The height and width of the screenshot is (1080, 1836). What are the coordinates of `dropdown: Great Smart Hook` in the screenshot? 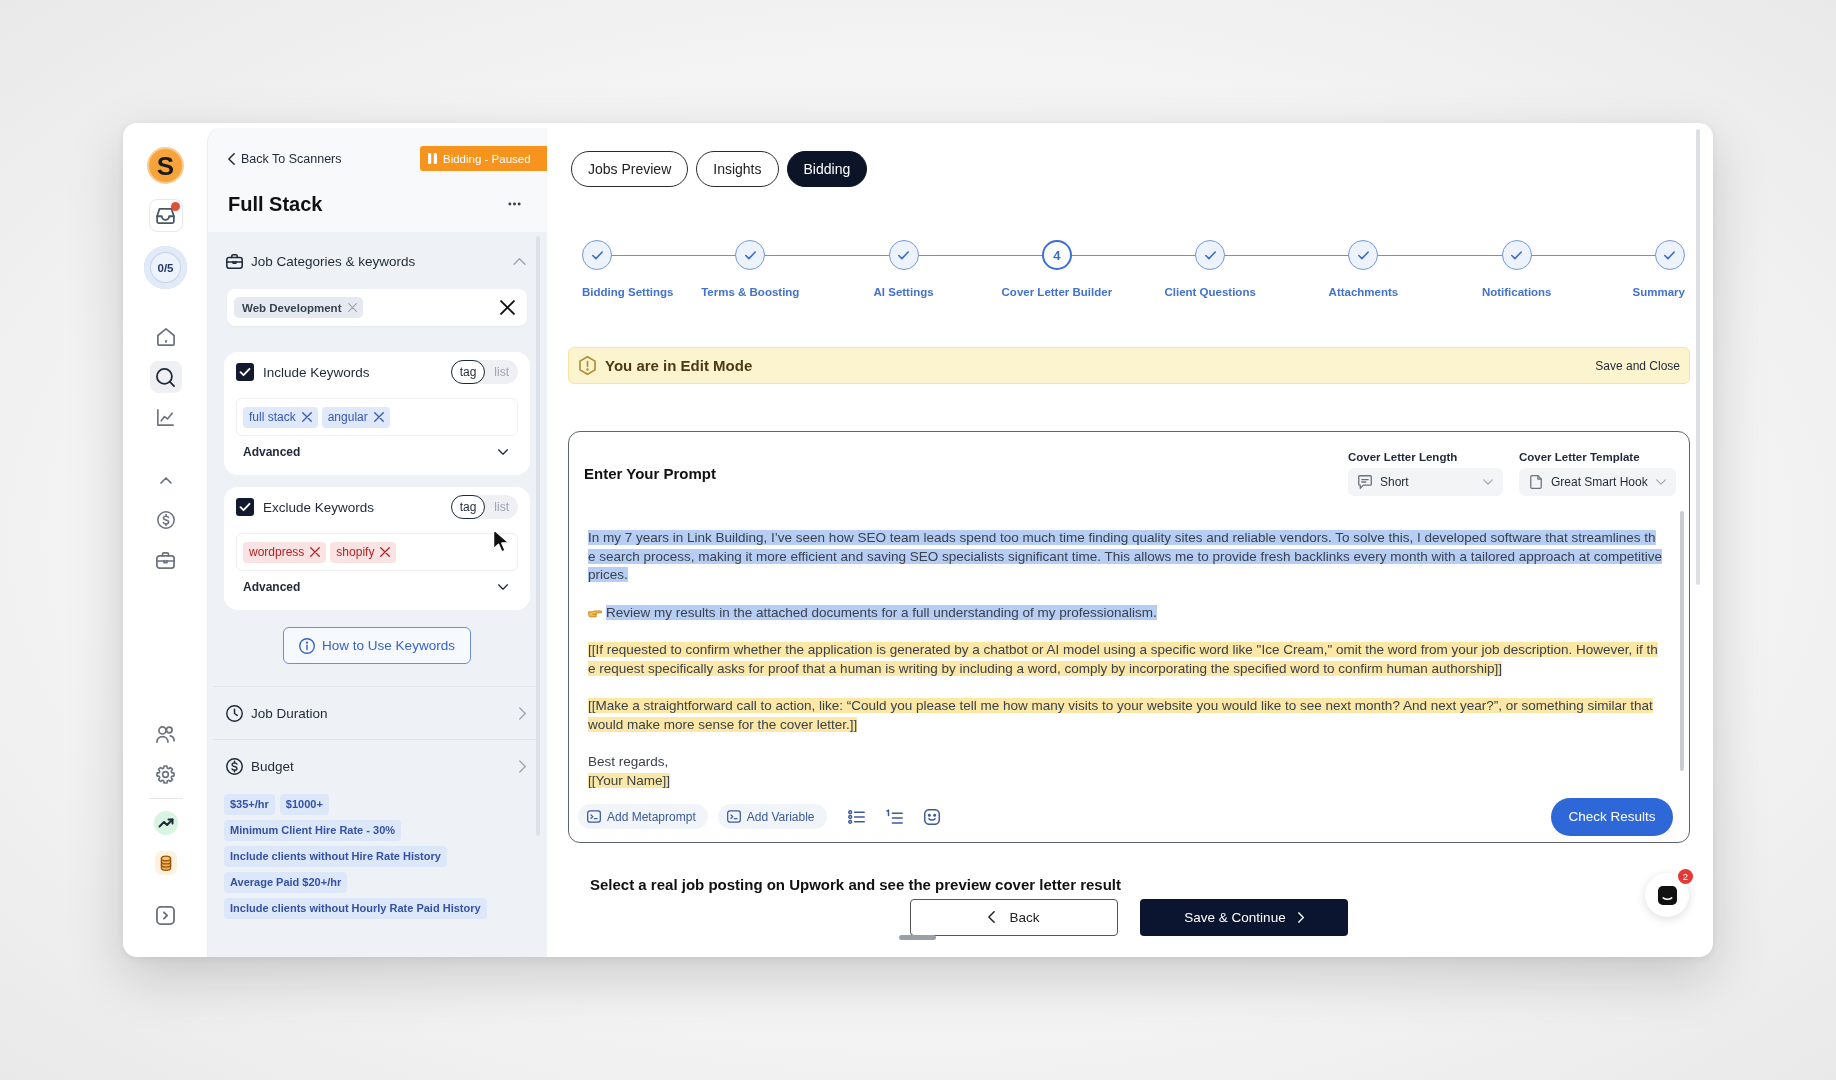 It's located at (1597, 482).